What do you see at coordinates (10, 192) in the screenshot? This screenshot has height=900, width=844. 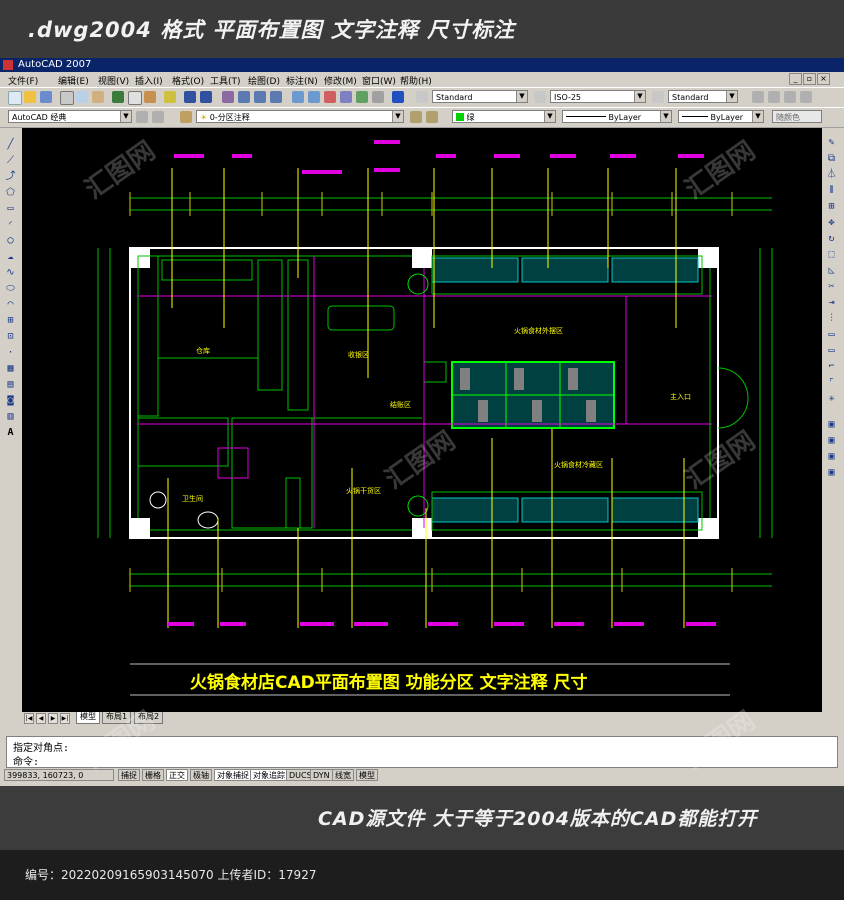 I see `polygon-icon: ⬠` at bounding box center [10, 192].